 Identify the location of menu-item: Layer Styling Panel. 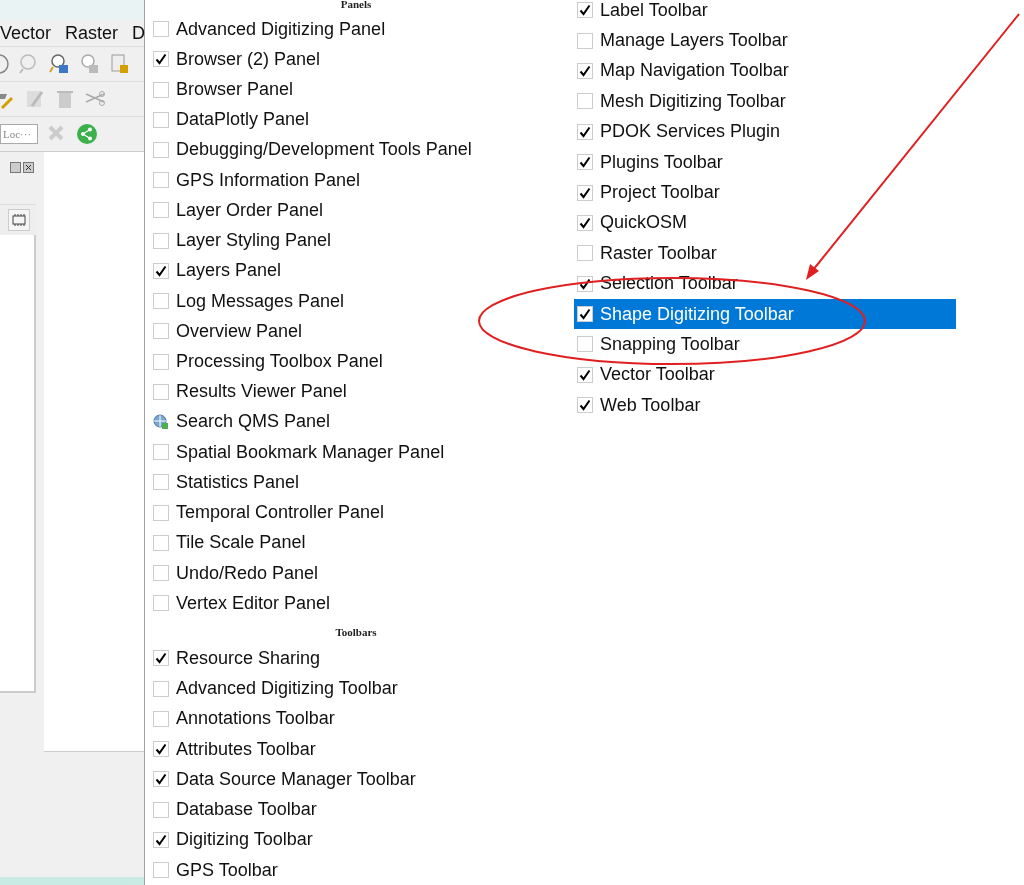
(341, 240).